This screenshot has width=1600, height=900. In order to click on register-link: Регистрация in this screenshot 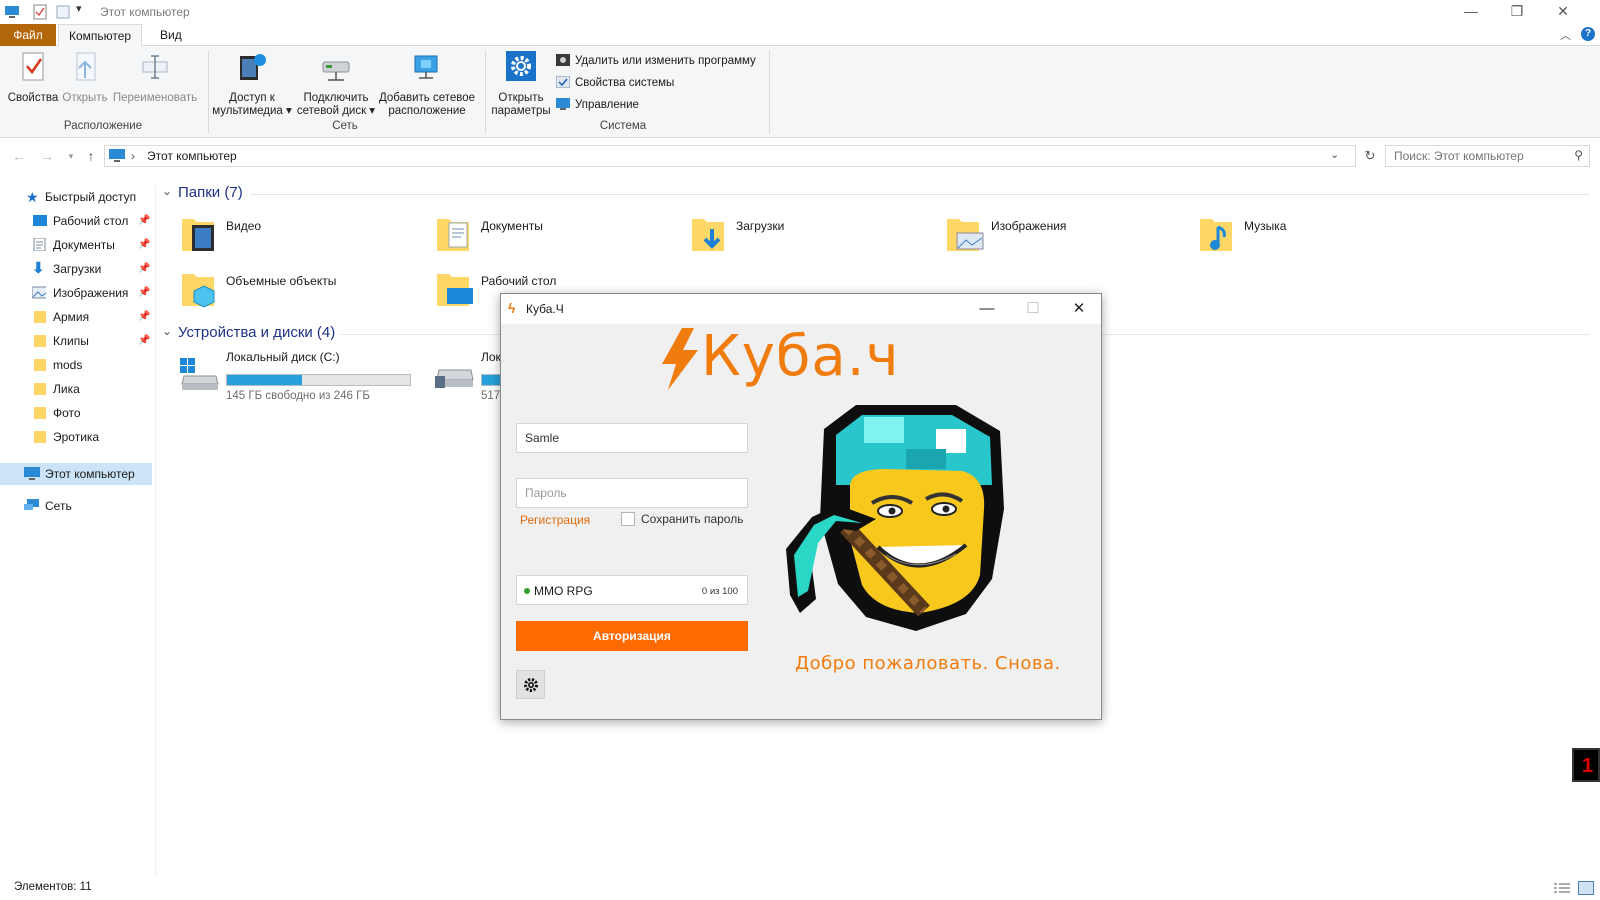, I will do `click(555, 520)`.